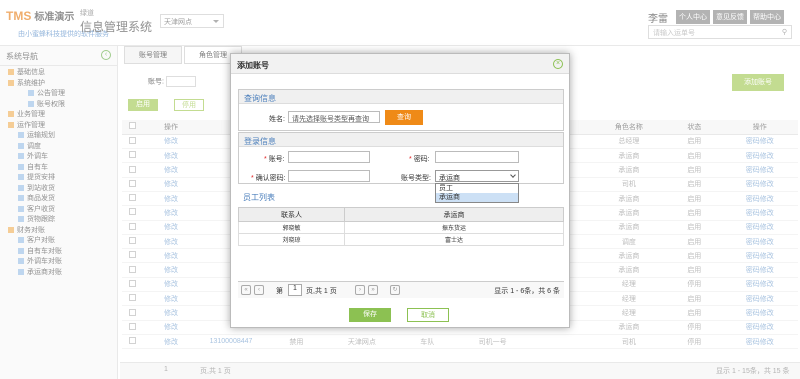  I want to click on option-employee: 员工, so click(477, 188).